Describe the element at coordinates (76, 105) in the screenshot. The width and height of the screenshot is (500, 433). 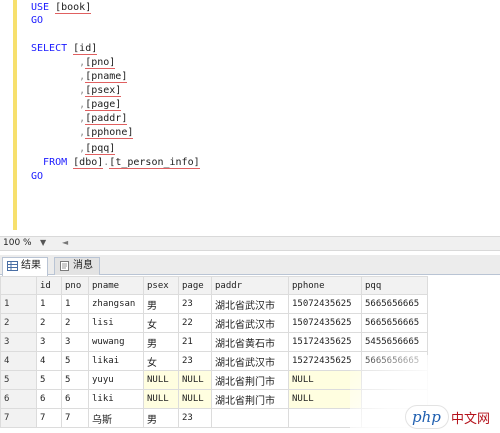
I see `code-line: ,[page]` at that location.